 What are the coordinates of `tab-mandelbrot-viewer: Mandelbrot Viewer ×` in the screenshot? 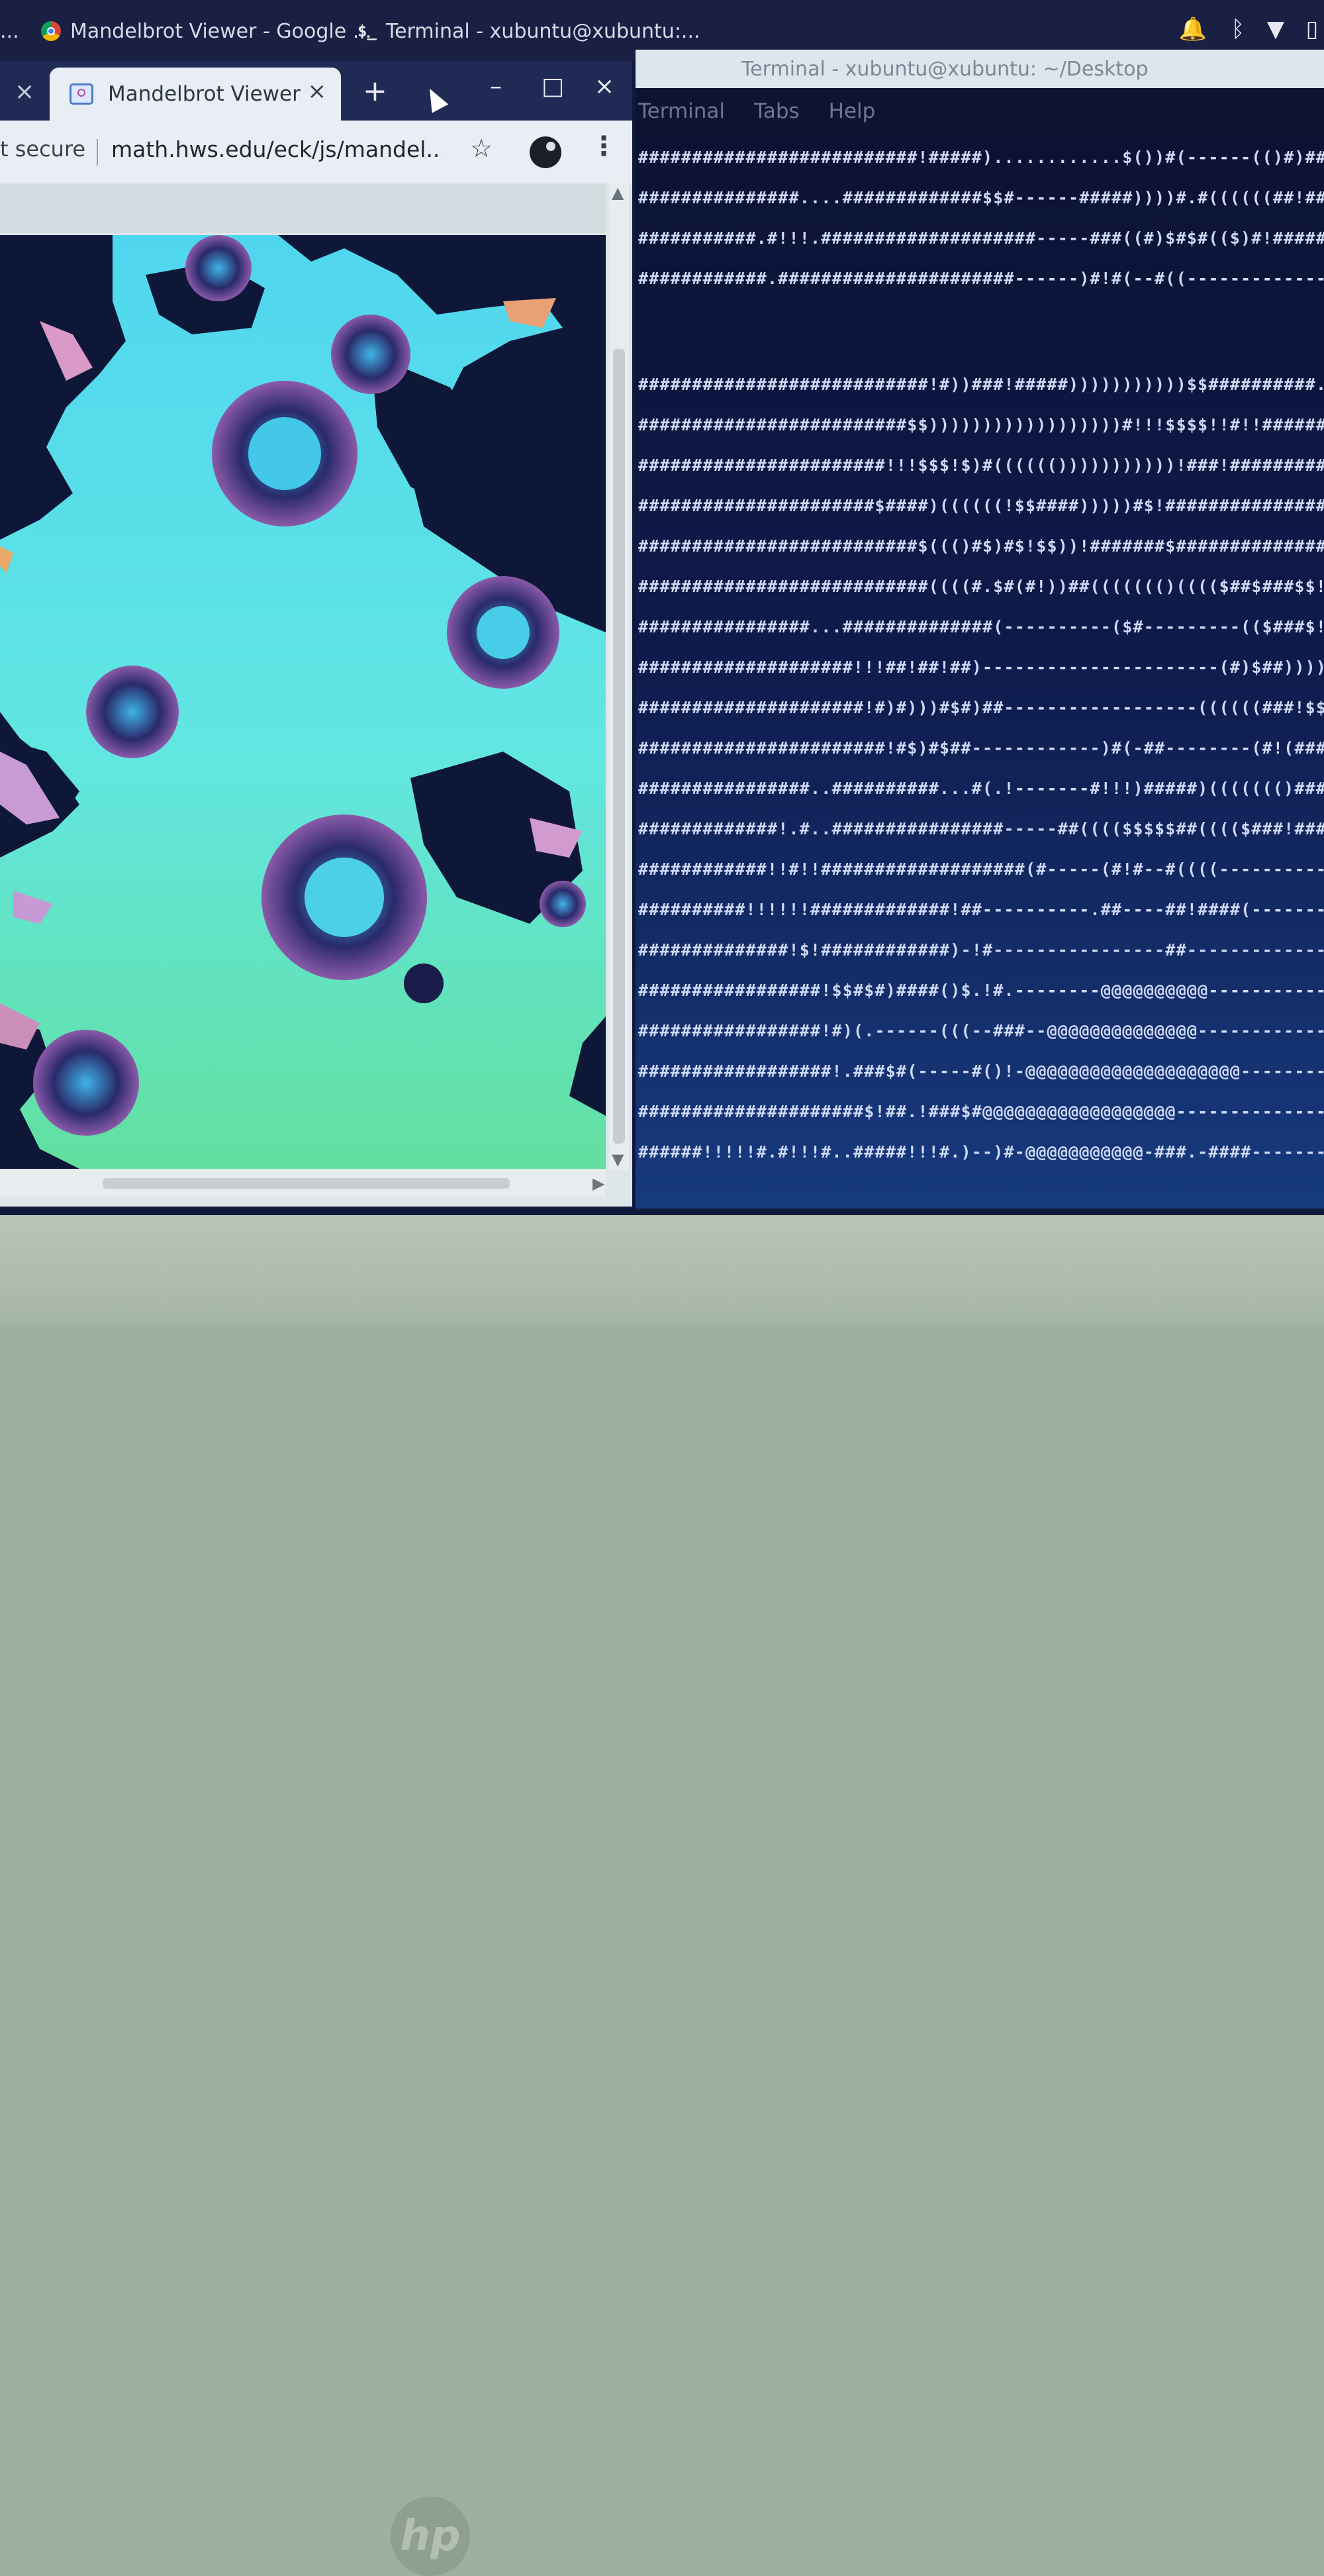 It's located at (196, 94).